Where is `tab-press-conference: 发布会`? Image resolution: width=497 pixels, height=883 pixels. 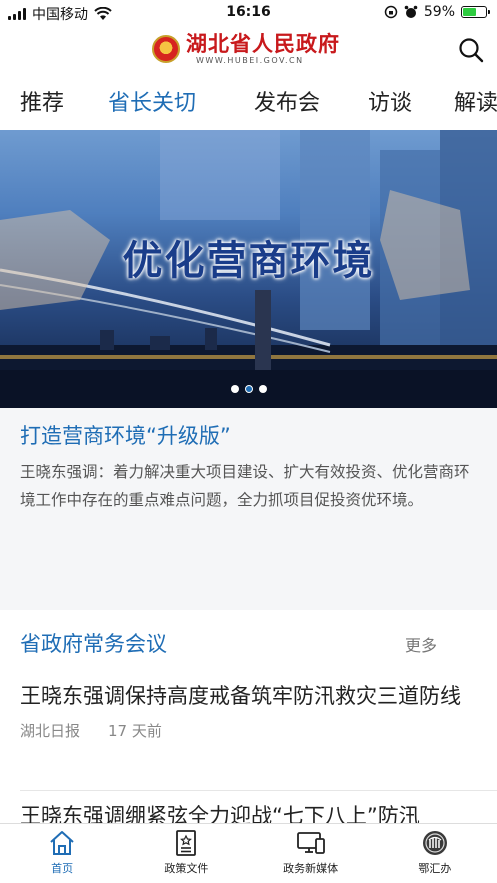 tab-press-conference: 发布会 is located at coordinates (287, 104).